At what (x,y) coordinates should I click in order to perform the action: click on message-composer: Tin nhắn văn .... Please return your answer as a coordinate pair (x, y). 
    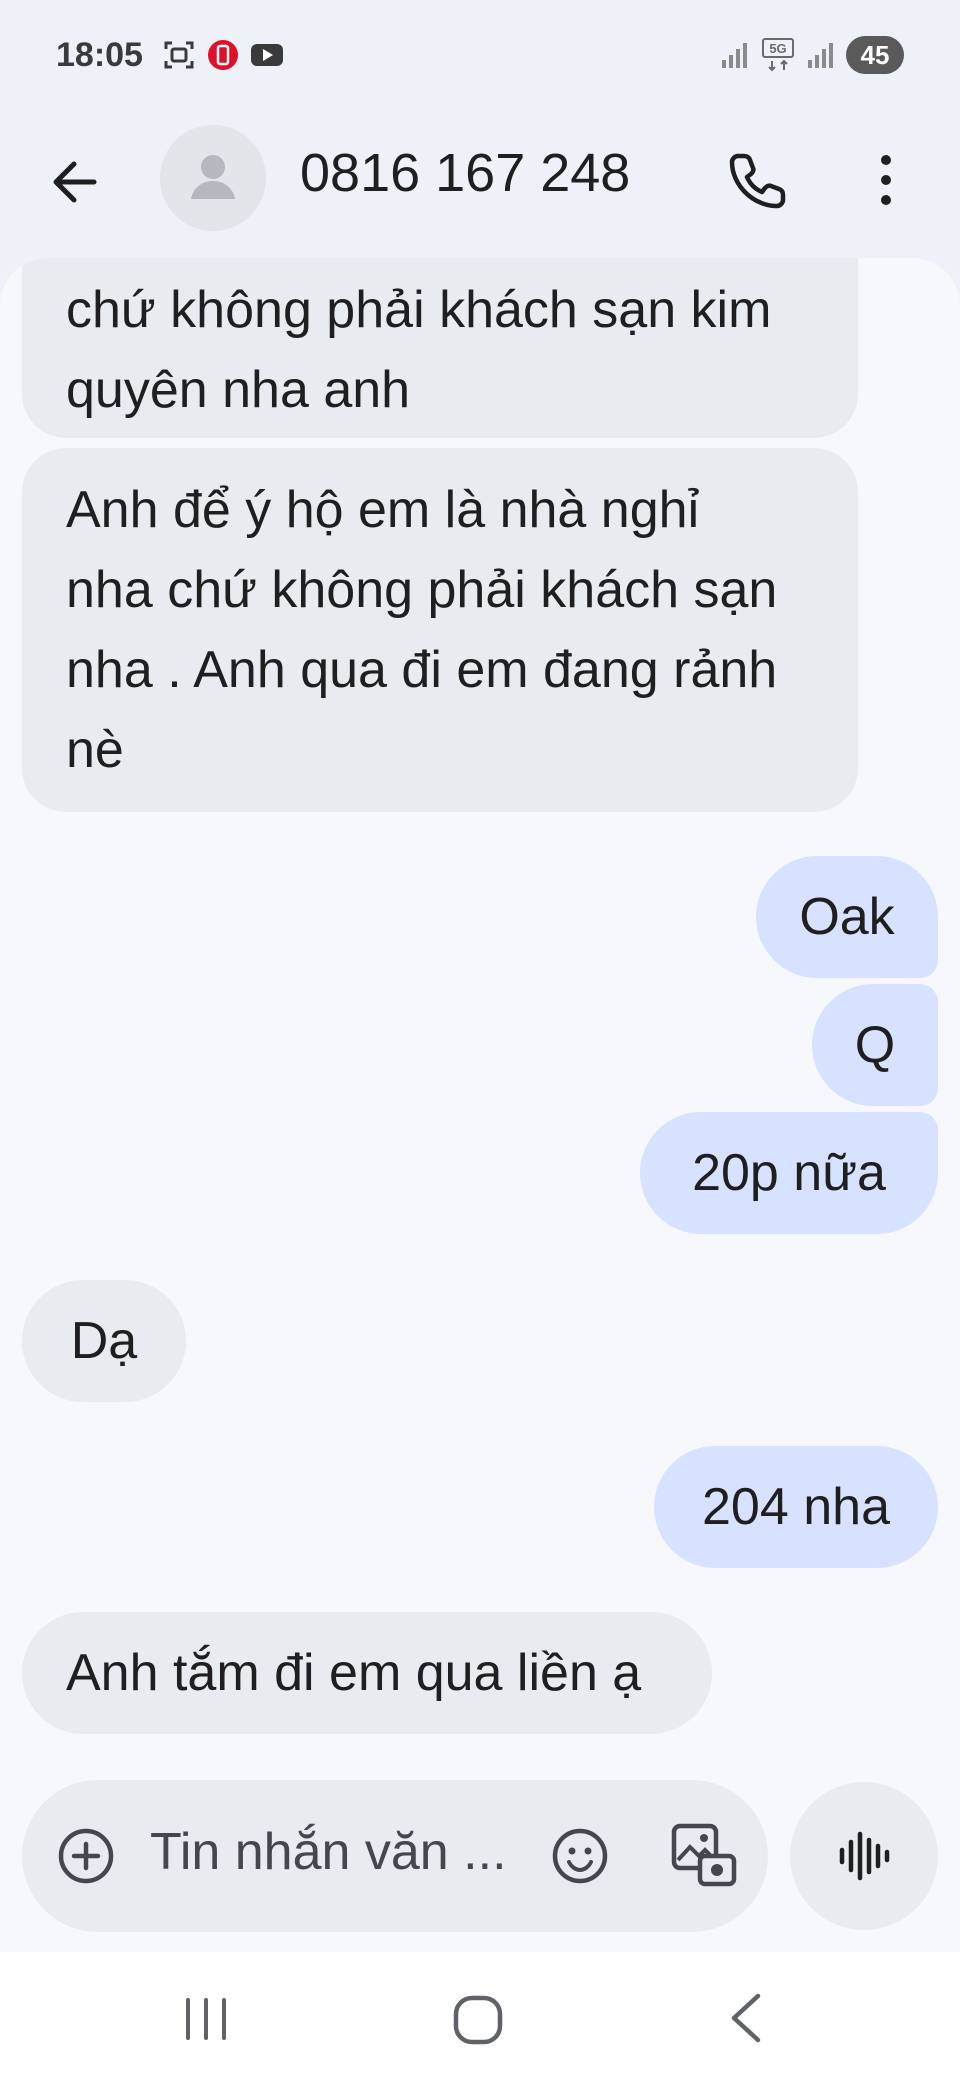
    Looking at the image, I should click on (395, 1856).